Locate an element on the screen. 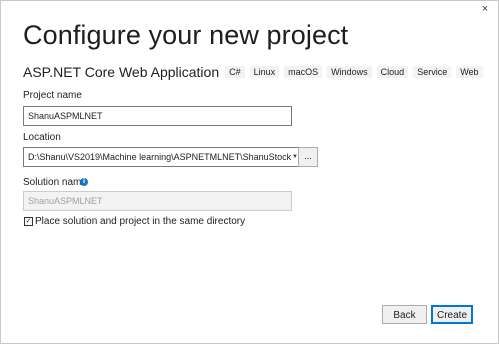  solution-name-label: Solution name is located at coordinates (55, 182).